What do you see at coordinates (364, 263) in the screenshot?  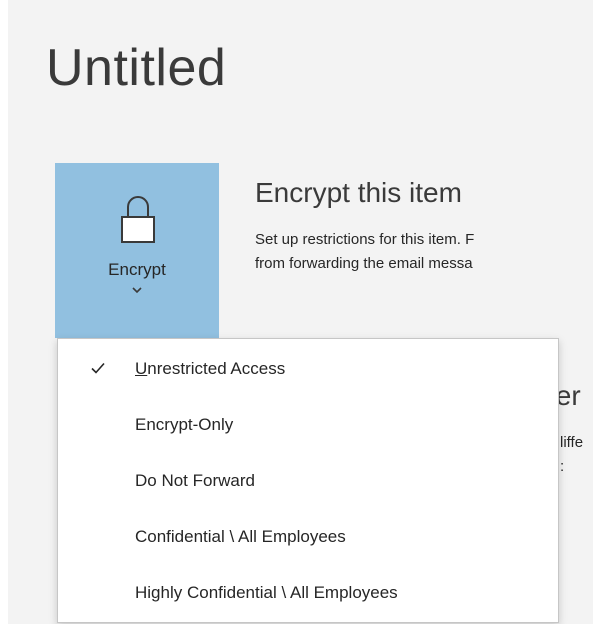 I see `description-line: from forwarding the email messa` at bounding box center [364, 263].